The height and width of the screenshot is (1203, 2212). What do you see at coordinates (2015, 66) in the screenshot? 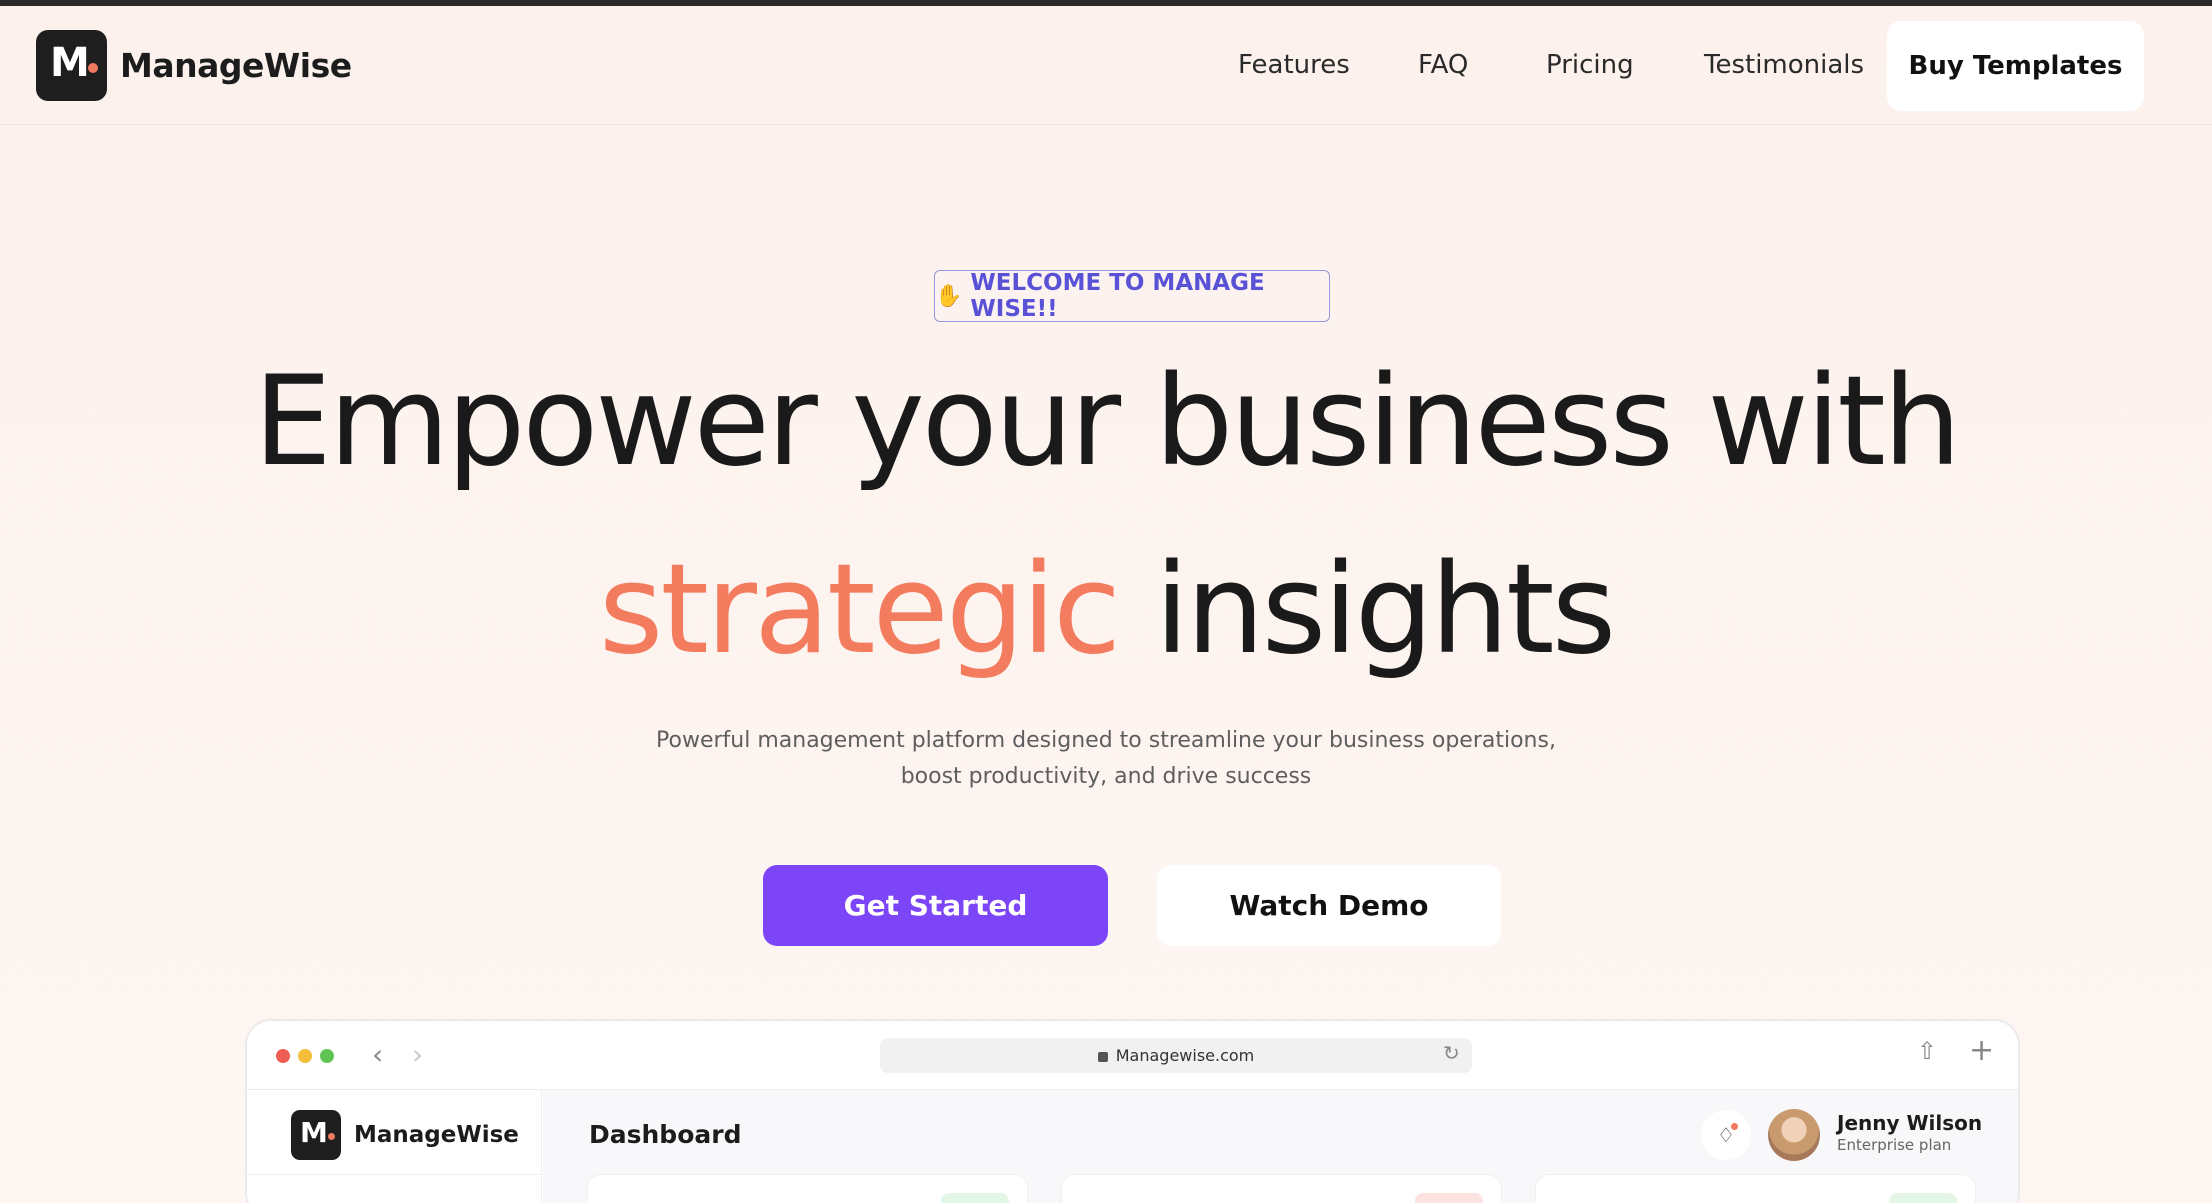
I see `buy-templates-button: Buy Templates` at bounding box center [2015, 66].